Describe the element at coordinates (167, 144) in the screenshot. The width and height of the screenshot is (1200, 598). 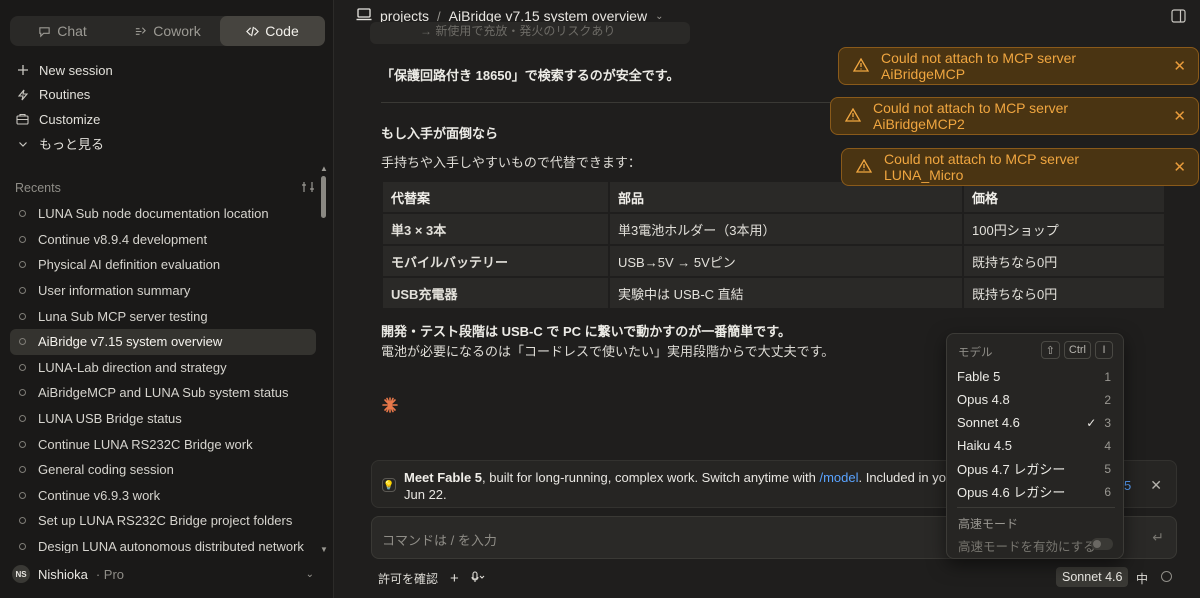
I see `more-link: もっと見る` at that location.